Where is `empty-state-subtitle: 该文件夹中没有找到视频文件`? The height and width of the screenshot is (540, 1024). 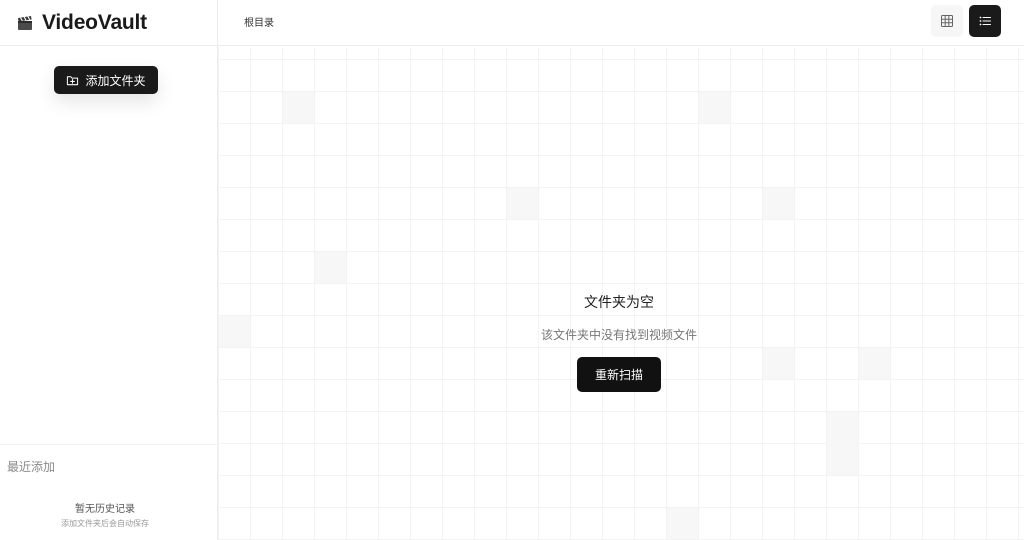
empty-state-subtitle: 该文件夹中没有找到视频文件 is located at coordinates (618, 335).